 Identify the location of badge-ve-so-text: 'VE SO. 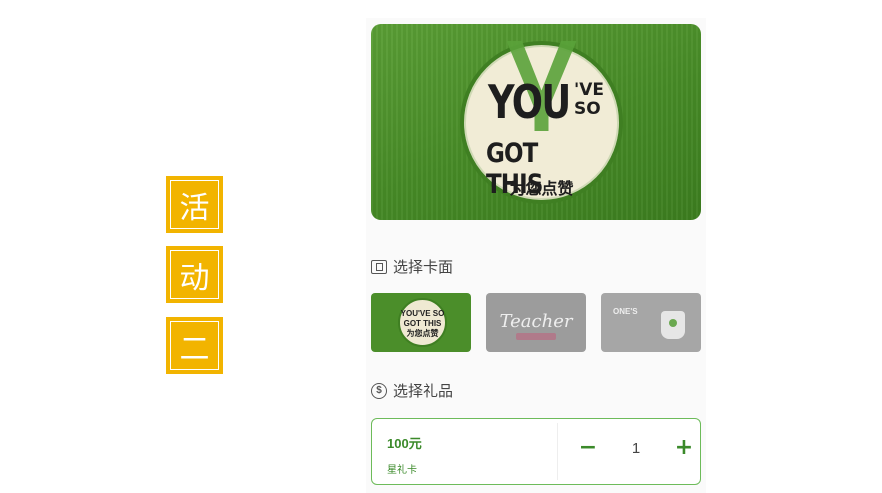
(589, 100).